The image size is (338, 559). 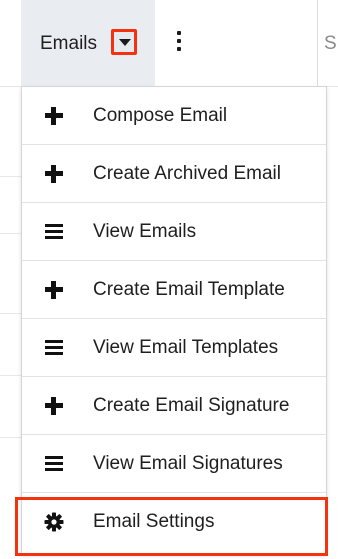 What do you see at coordinates (330, 44) in the screenshot?
I see `next-tab-partial-label: S` at bounding box center [330, 44].